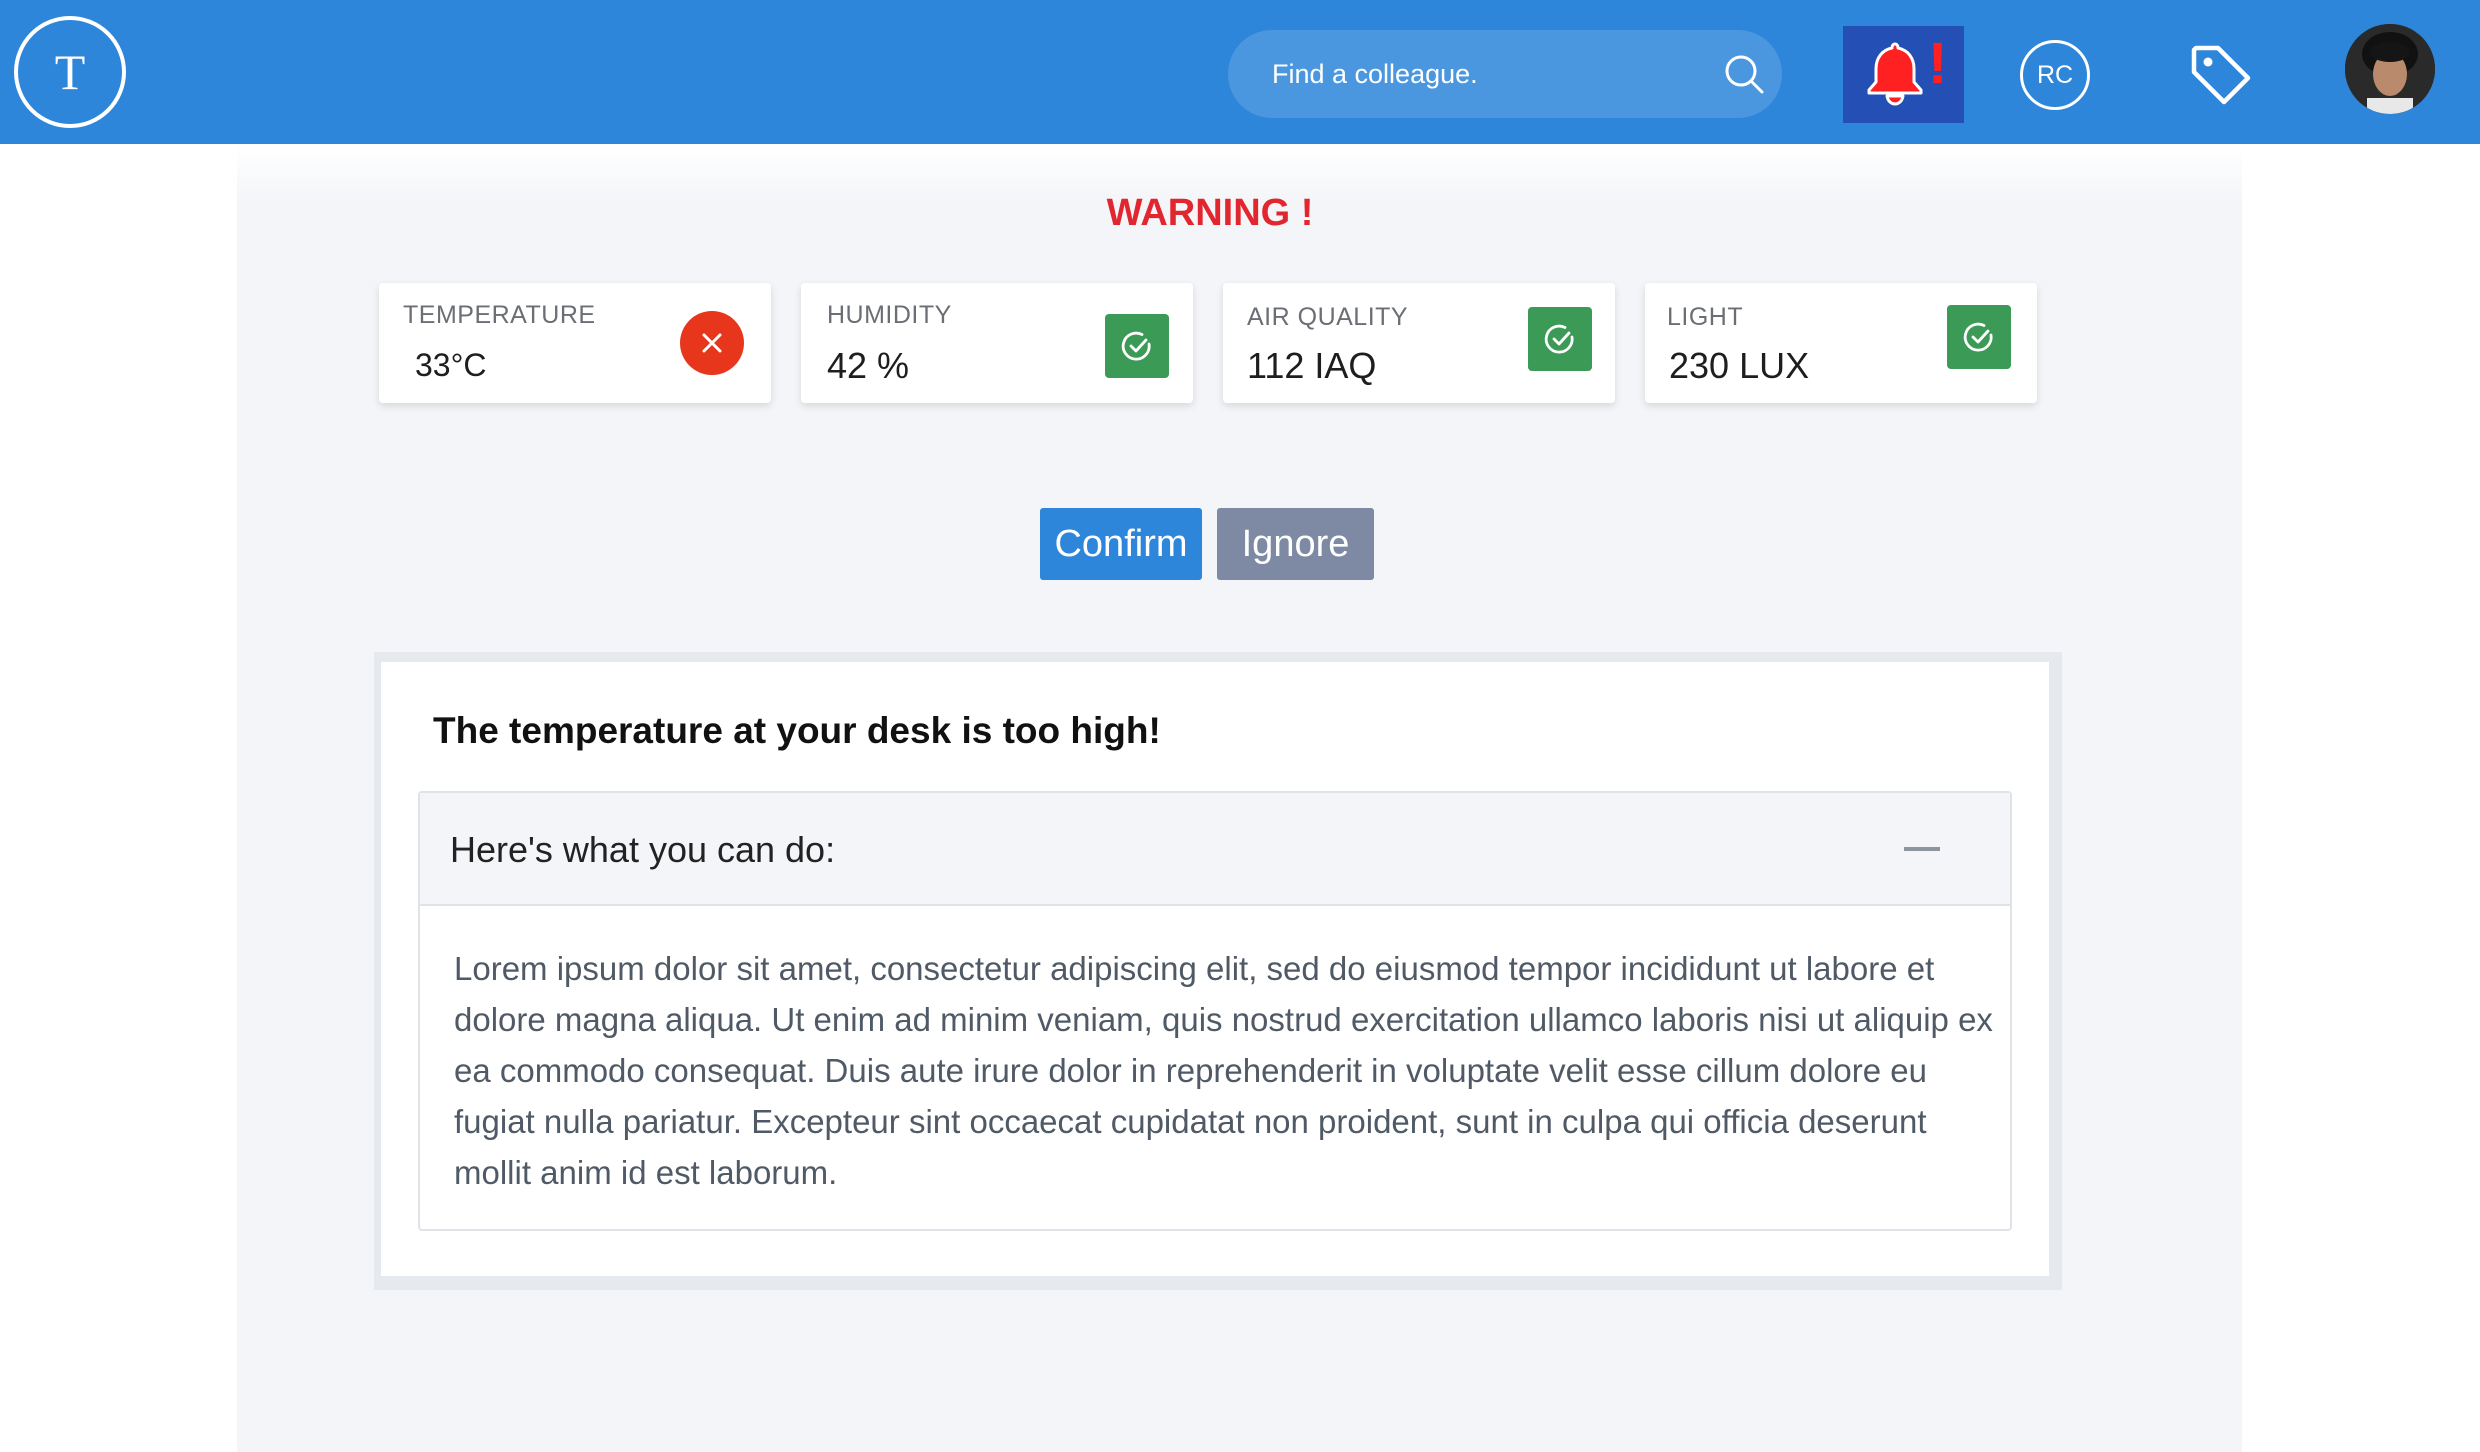  I want to click on metric-card-light: LIGHT 230 LUX, so click(1841, 343).